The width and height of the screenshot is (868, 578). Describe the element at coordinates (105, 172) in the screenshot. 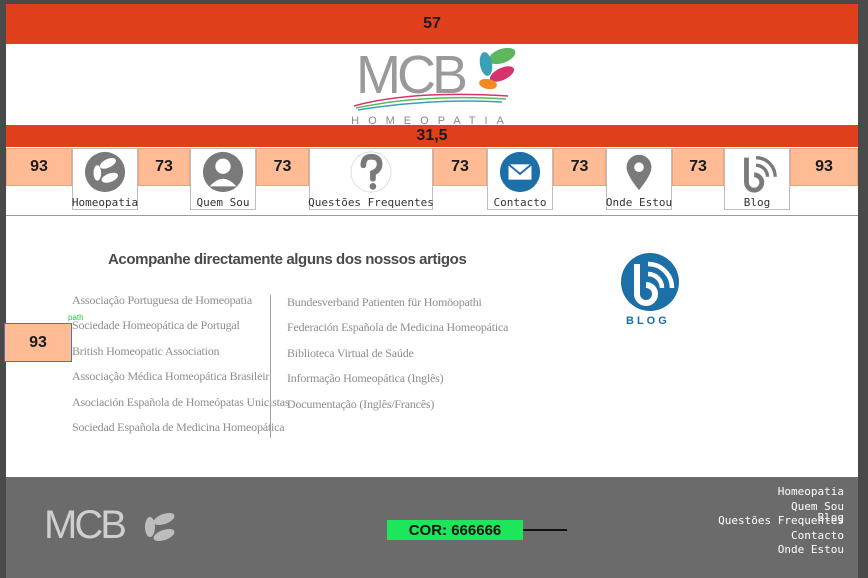

I see `leaves-icon` at that location.